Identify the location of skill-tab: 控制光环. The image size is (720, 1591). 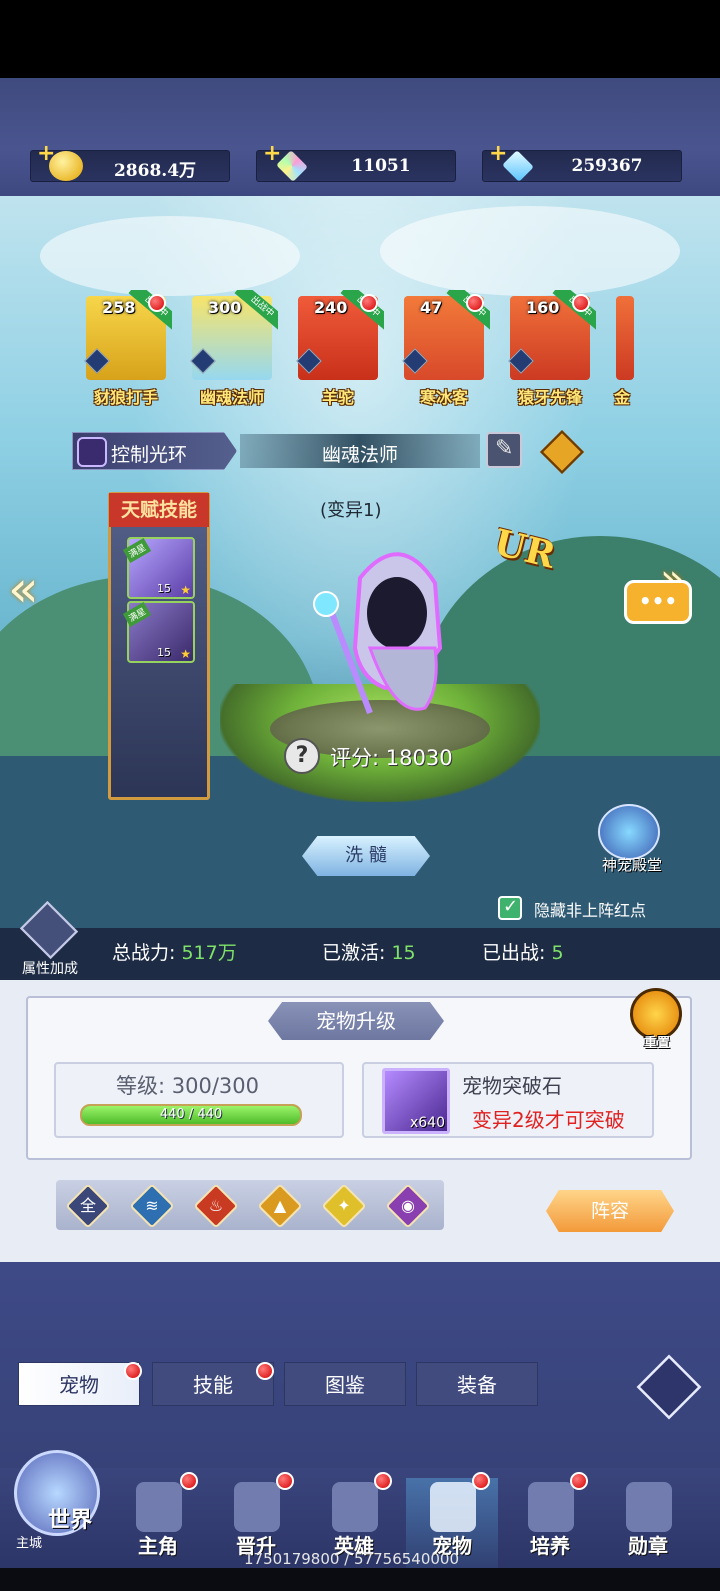
(154, 451).